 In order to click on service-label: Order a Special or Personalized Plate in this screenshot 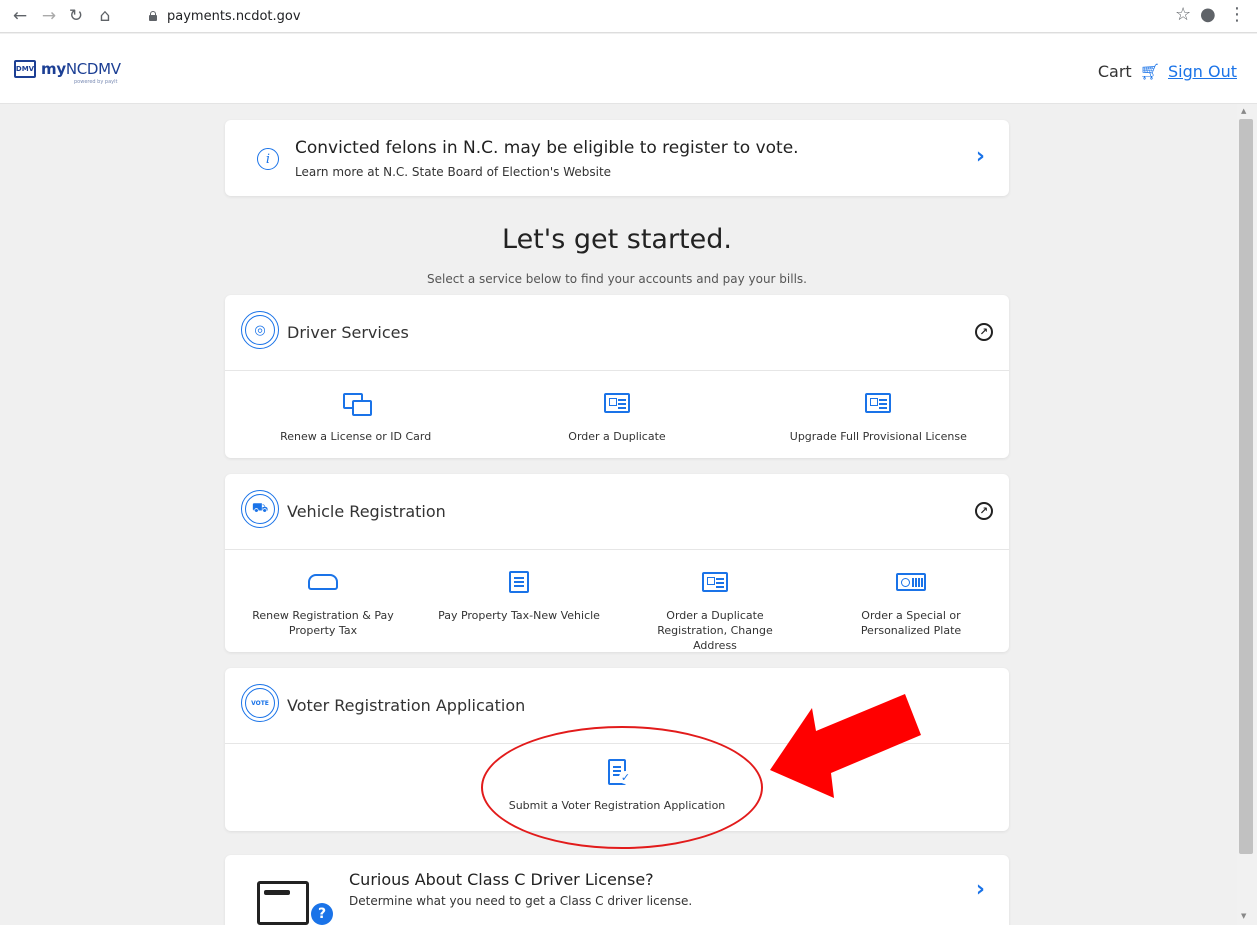, I will do `click(911, 623)`.